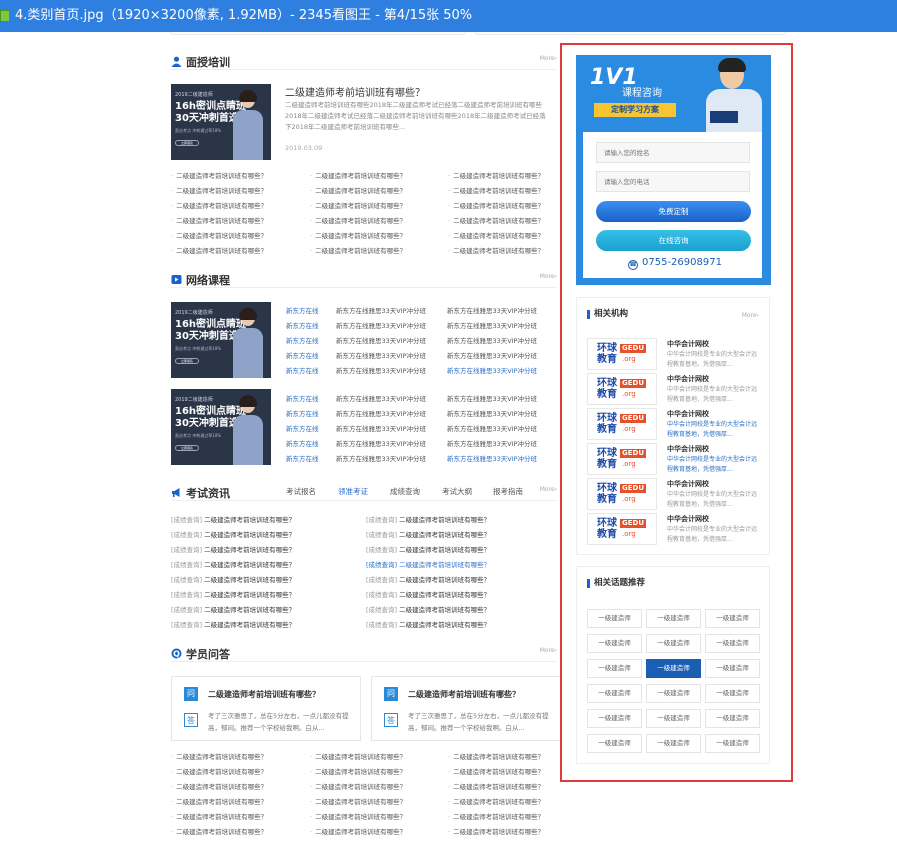  Describe the element at coordinates (673, 181) in the screenshot. I see `phone-input` at that location.